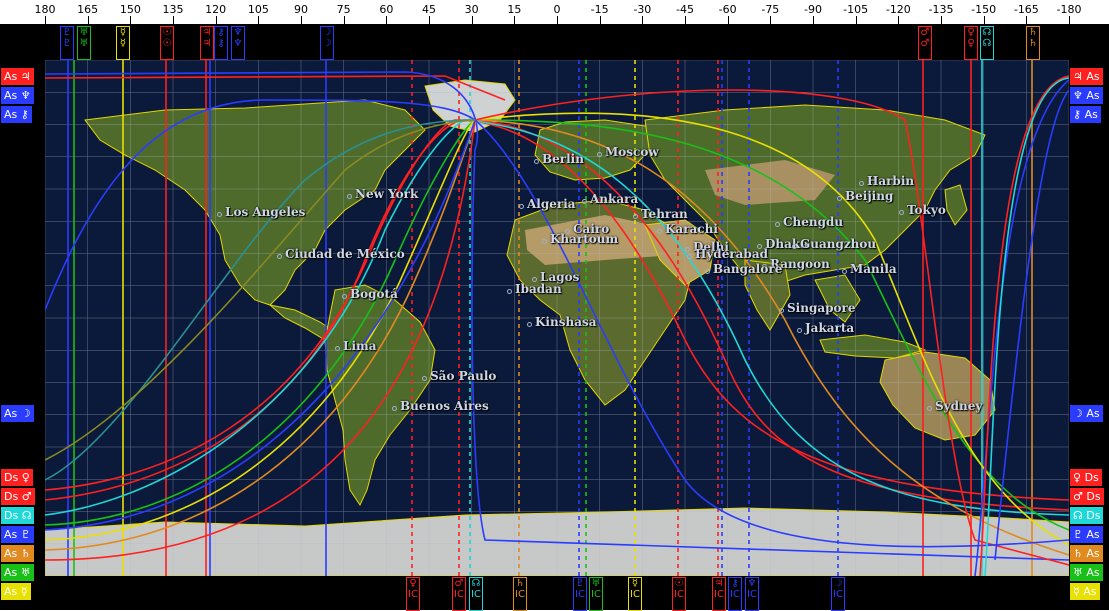 The width and height of the screenshot is (1109, 611). I want to click on city-label: Buenos Aires, so click(444, 406).